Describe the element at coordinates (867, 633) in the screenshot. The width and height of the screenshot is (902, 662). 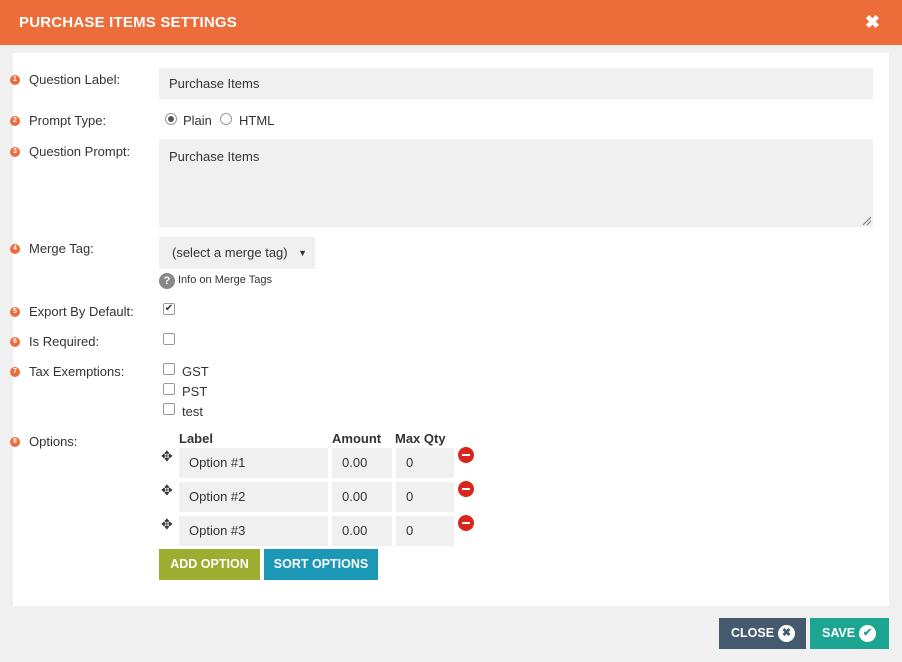
I see `check-circle-icon: ✔` at that location.